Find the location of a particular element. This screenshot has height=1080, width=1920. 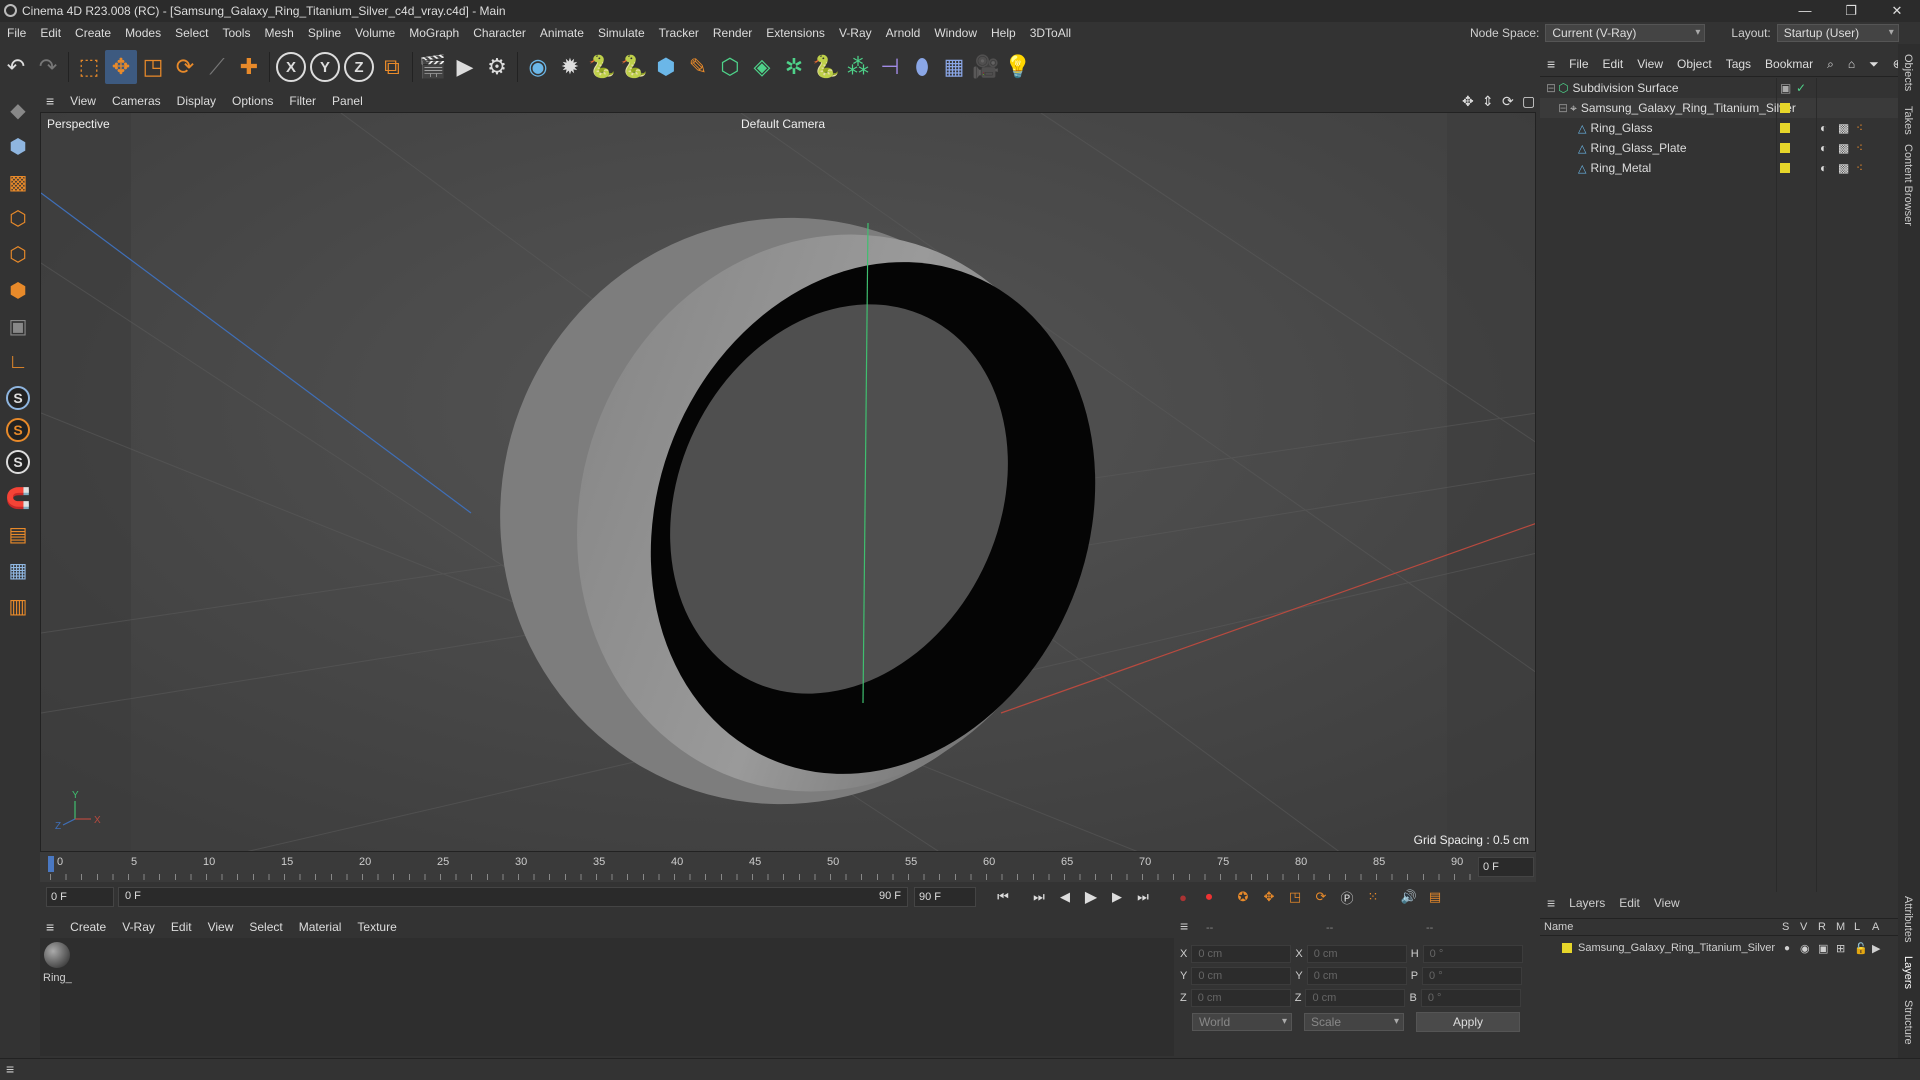

timeline-editor-icon: ▤ is located at coordinates (1435, 897).